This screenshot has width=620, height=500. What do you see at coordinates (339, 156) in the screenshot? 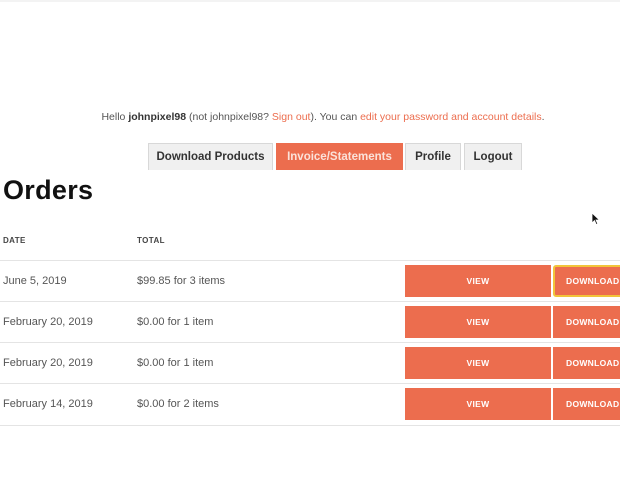
I see `tab-invoice-statements: Invoice/Statements` at bounding box center [339, 156].